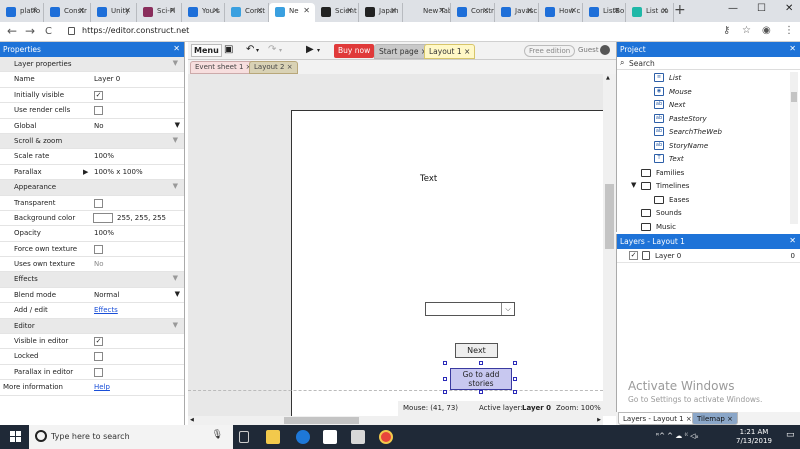 The width and height of the screenshot is (800, 449). Describe the element at coordinates (292, 12) in the screenshot. I see `browser-tab: Ne ✕` at that location.